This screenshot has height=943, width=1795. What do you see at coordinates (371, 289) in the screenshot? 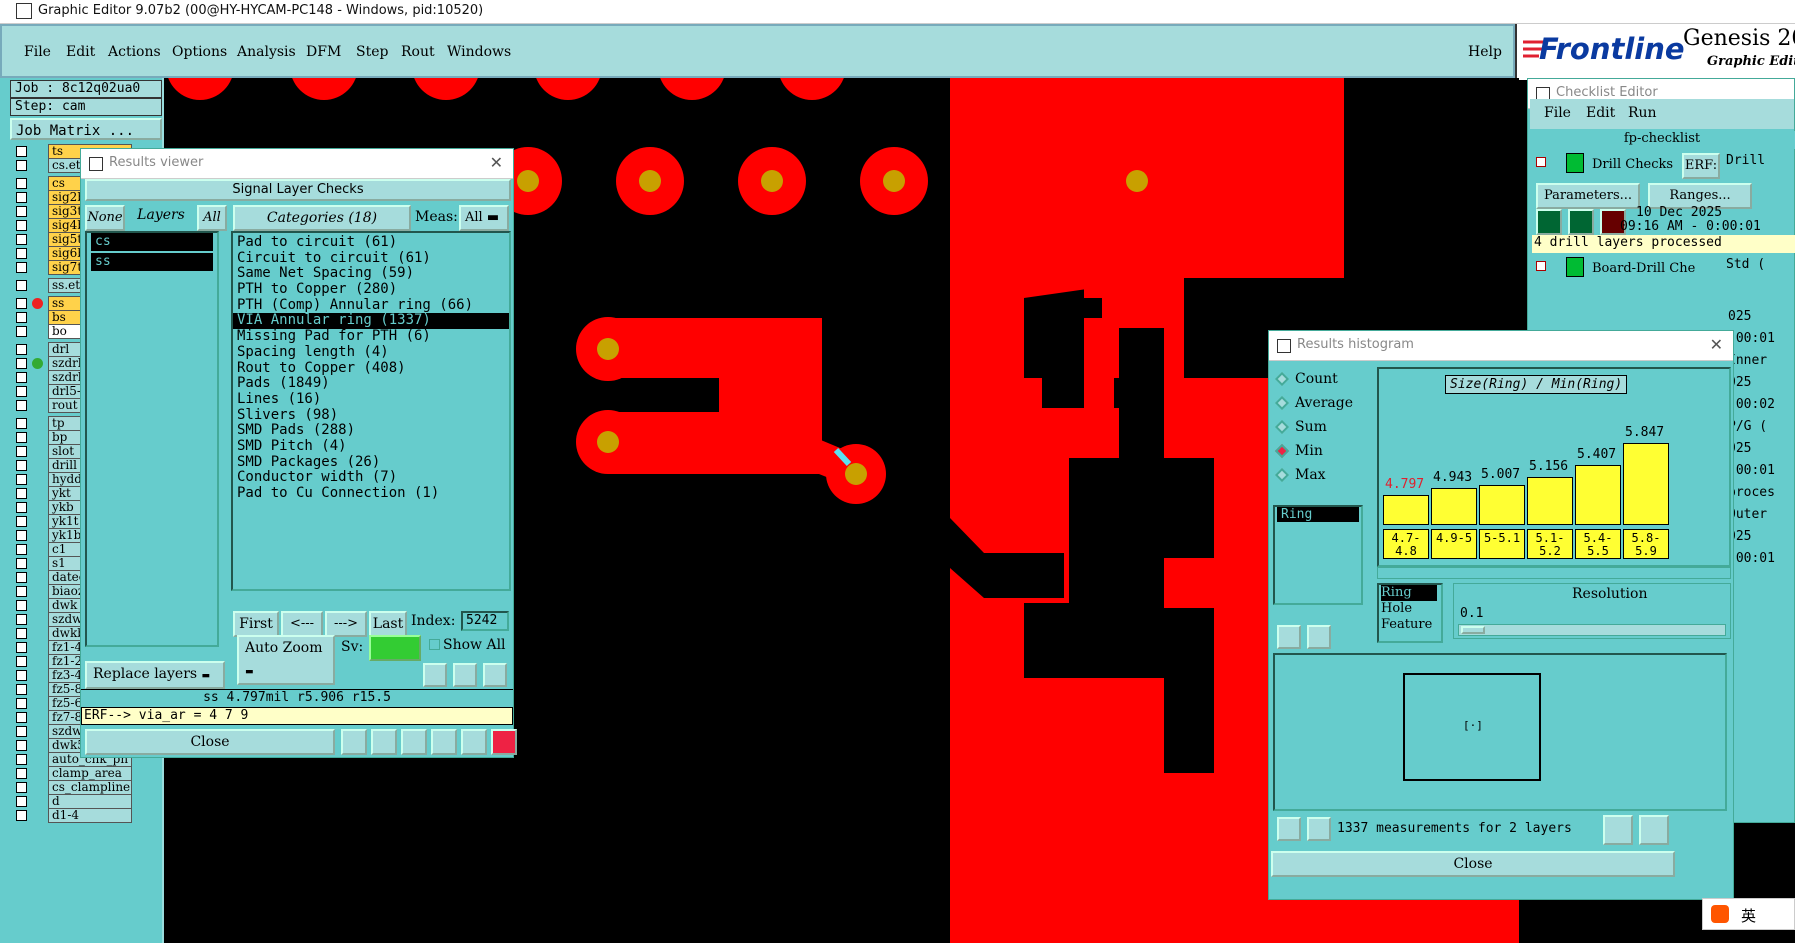
I see `category-item: PTH to Copper (280)` at bounding box center [371, 289].